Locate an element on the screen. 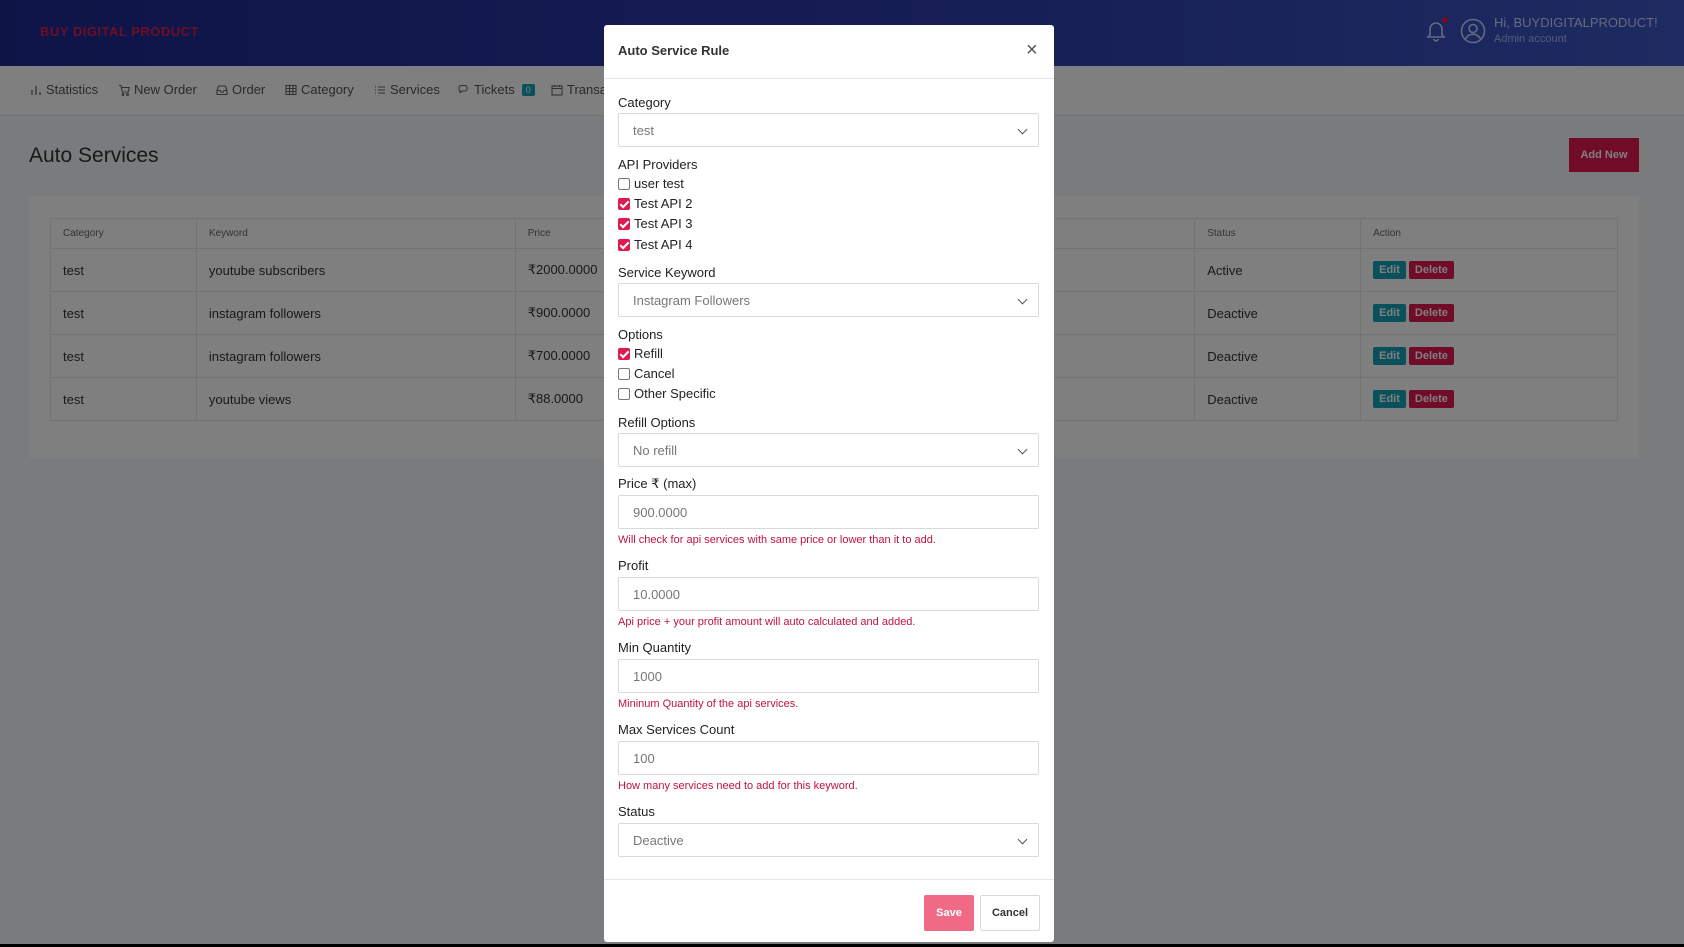 The width and height of the screenshot is (1684, 947). option-checkbox-other: Other Specific is located at coordinates (667, 393).